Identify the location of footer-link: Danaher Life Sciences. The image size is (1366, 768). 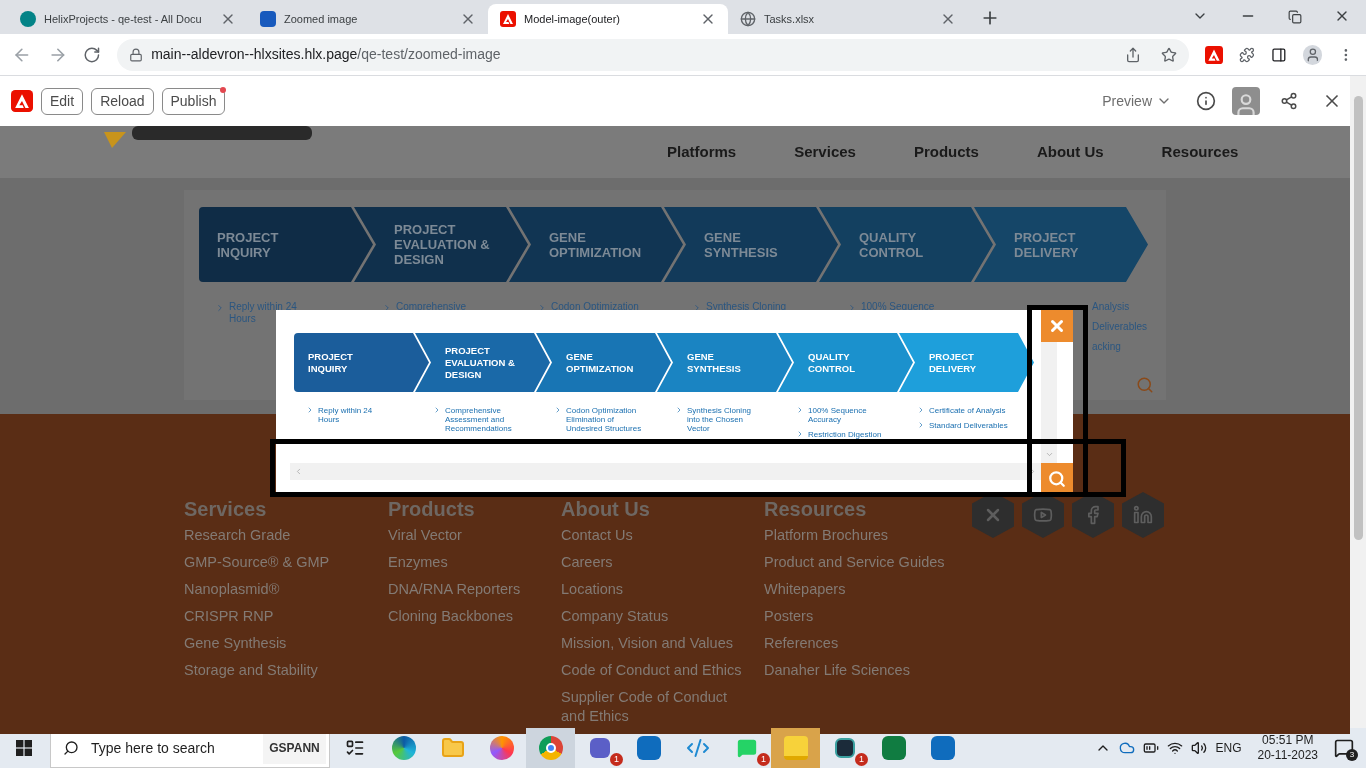
(868, 670).